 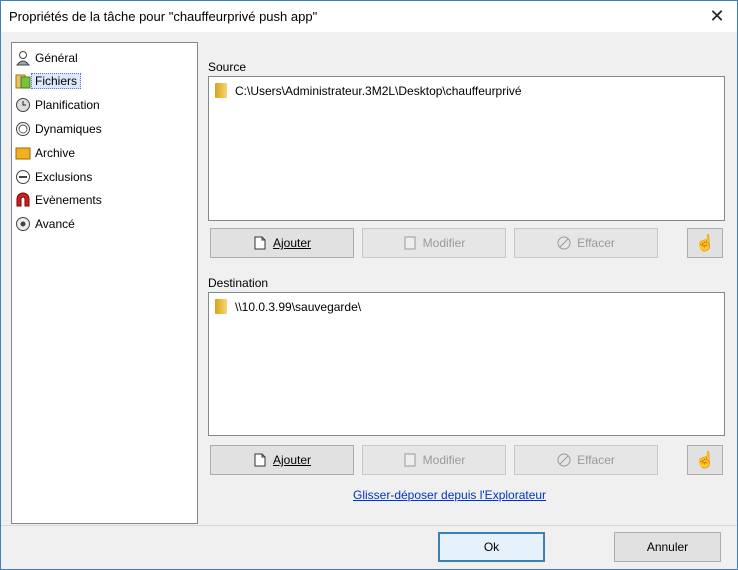 What do you see at coordinates (56, 80) in the screenshot?
I see `sidebar-item-label: Fichiers` at bounding box center [56, 80].